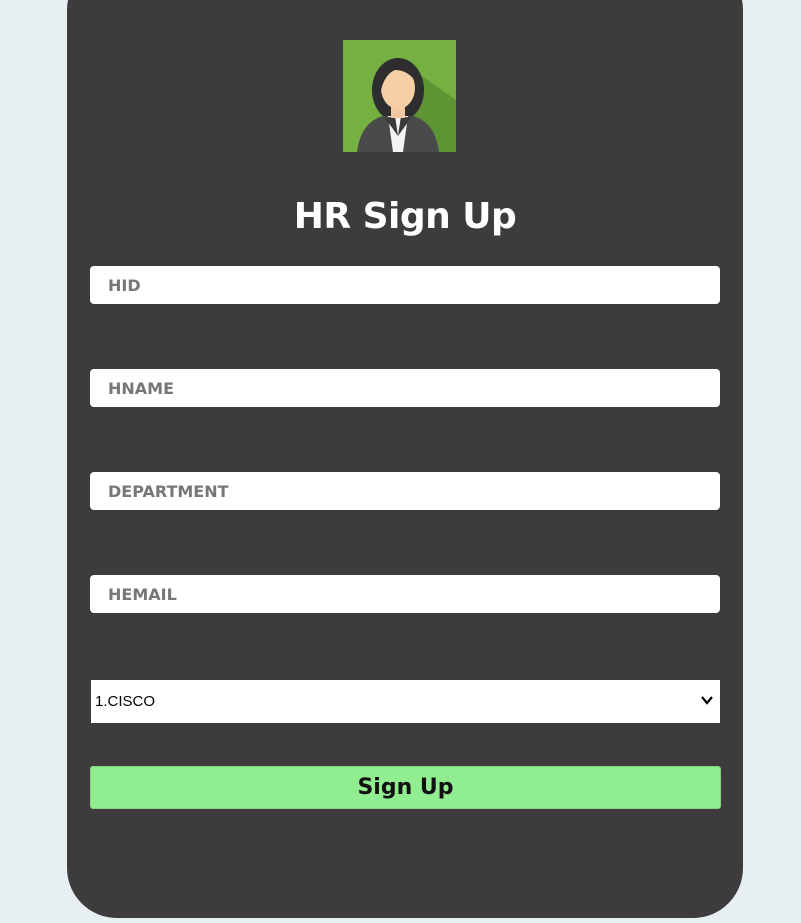 The height and width of the screenshot is (923, 801). Describe the element at coordinates (405, 216) in the screenshot. I see `page-title: HR Sign Up` at that location.